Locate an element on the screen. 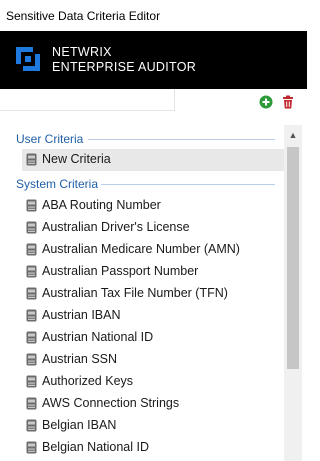 This screenshot has height=461, width=320. filter-field is located at coordinates (87, 100).